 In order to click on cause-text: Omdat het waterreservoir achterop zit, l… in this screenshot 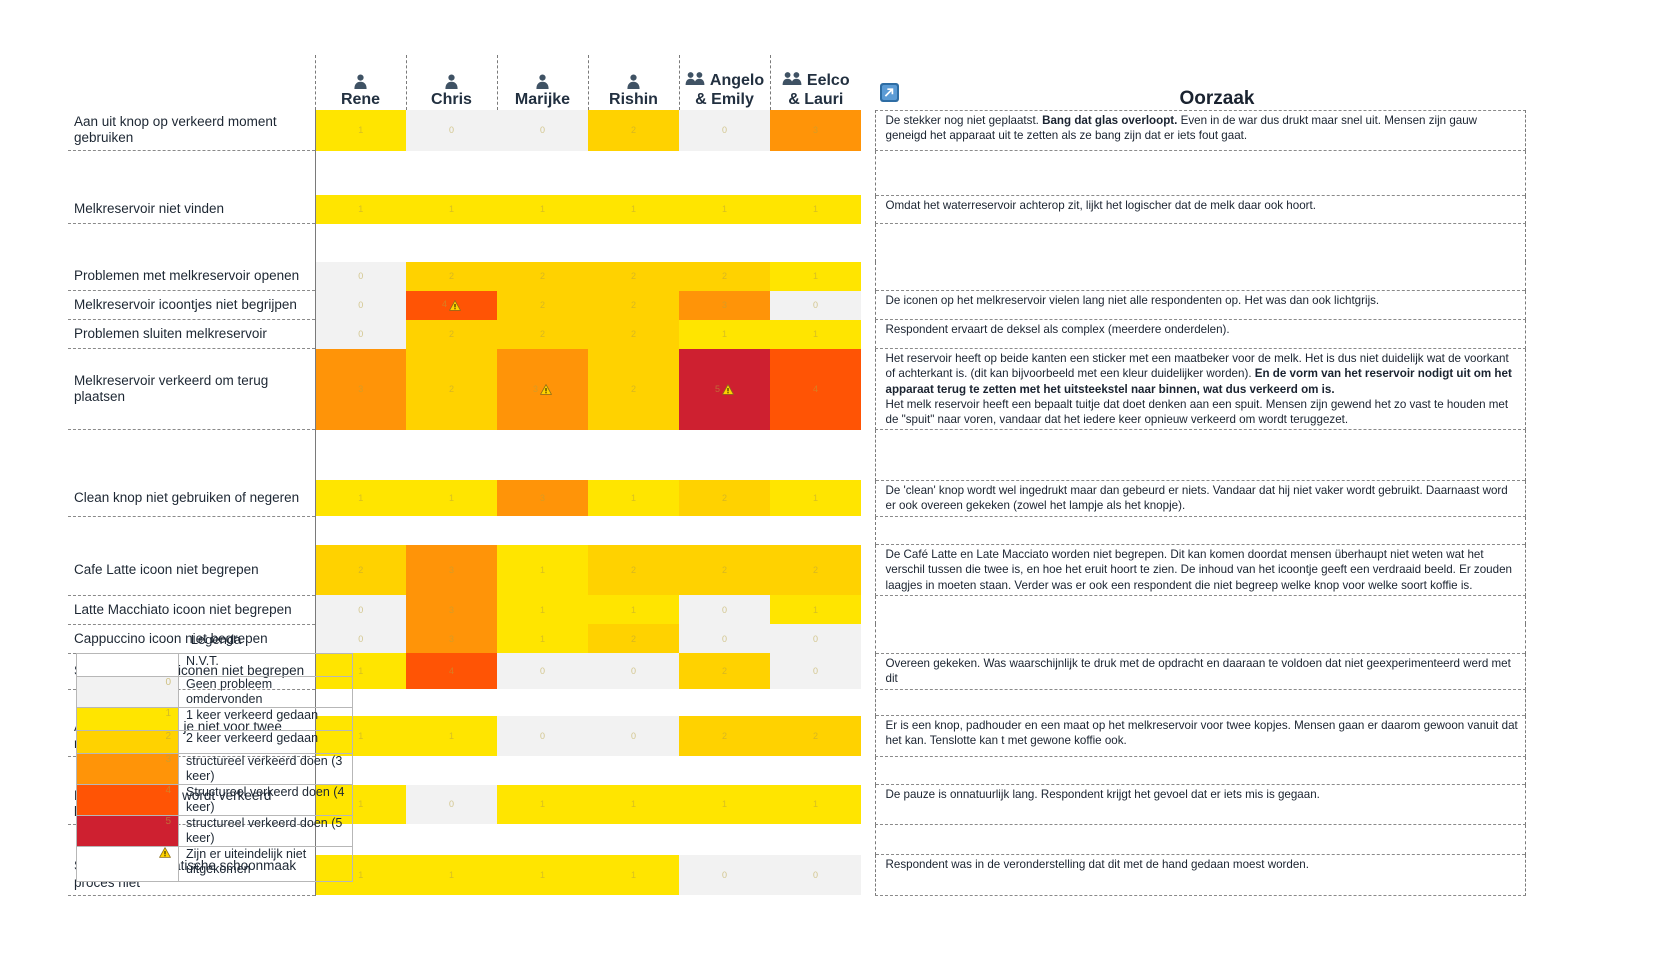, I will do `click(1200, 209)`.